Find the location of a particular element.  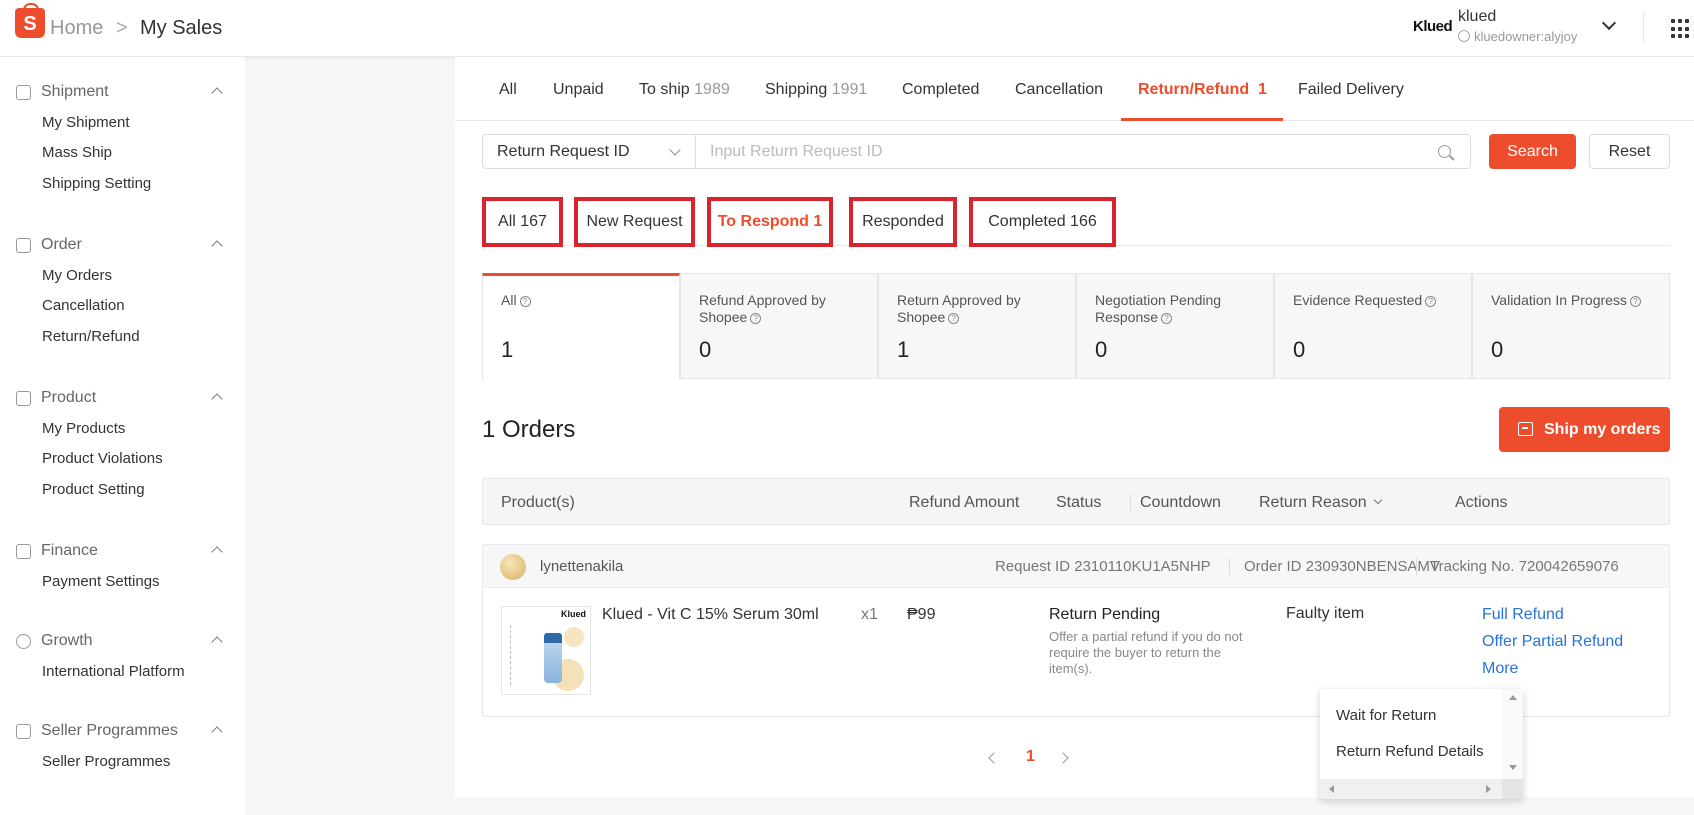

scroll-down-arrow-icon is located at coordinates (1513, 767).